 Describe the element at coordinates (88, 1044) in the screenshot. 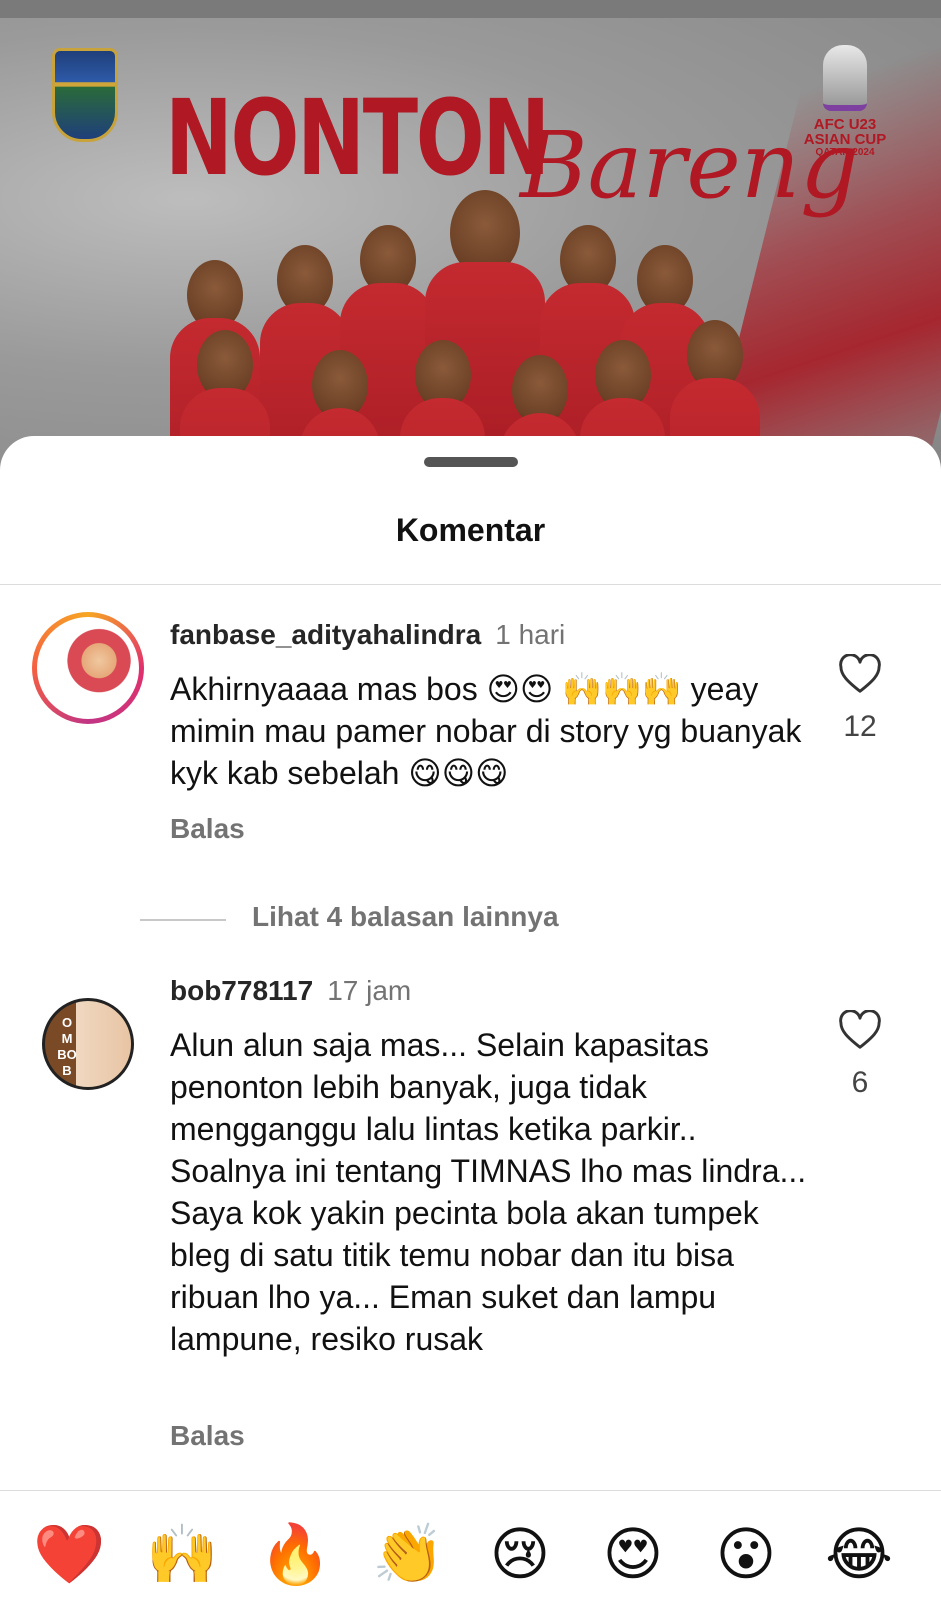

I see `avatar: OMBOB` at that location.